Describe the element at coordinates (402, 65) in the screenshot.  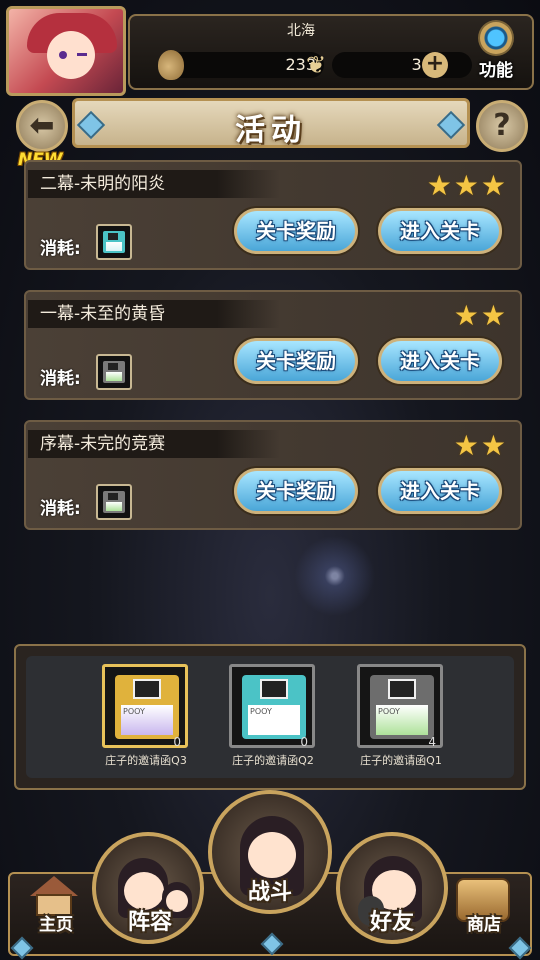
I see `currency-2-value: 300` at that location.